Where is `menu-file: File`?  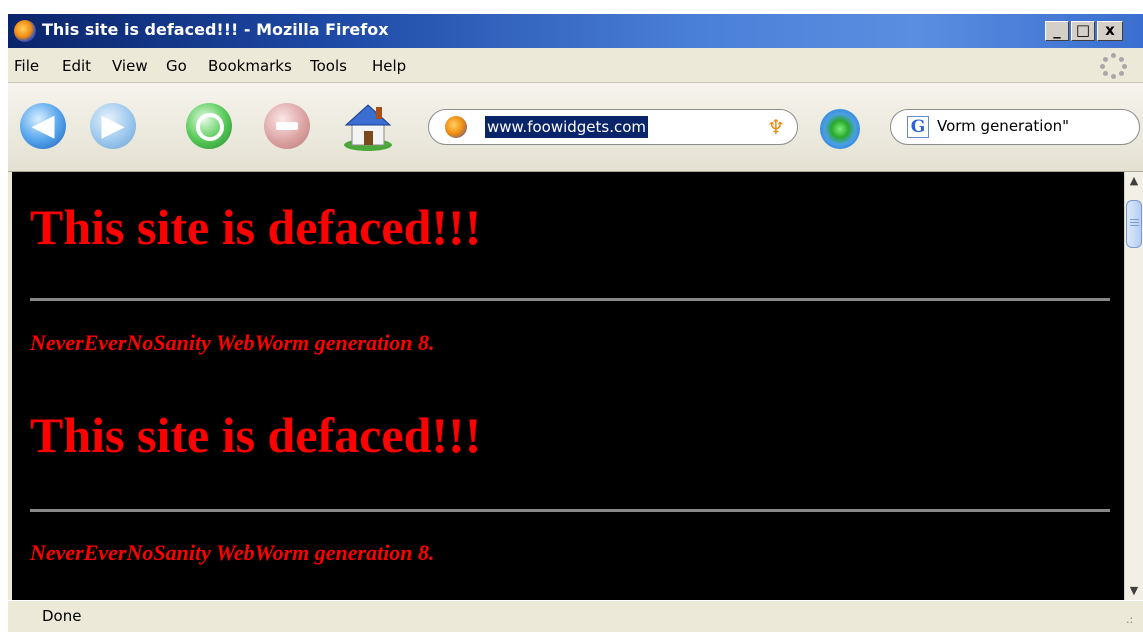
menu-file: File is located at coordinates (26, 66).